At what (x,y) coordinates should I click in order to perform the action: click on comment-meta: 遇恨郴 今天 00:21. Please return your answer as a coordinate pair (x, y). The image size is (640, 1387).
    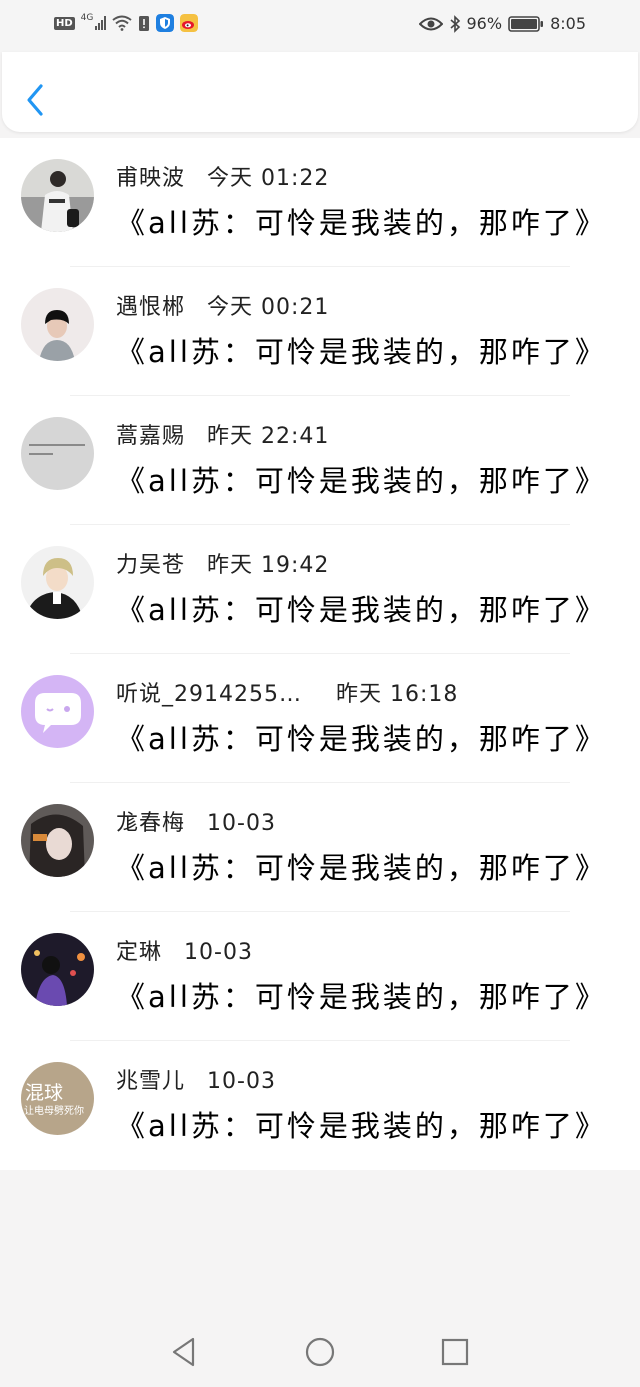
    Looking at the image, I should click on (222, 305).